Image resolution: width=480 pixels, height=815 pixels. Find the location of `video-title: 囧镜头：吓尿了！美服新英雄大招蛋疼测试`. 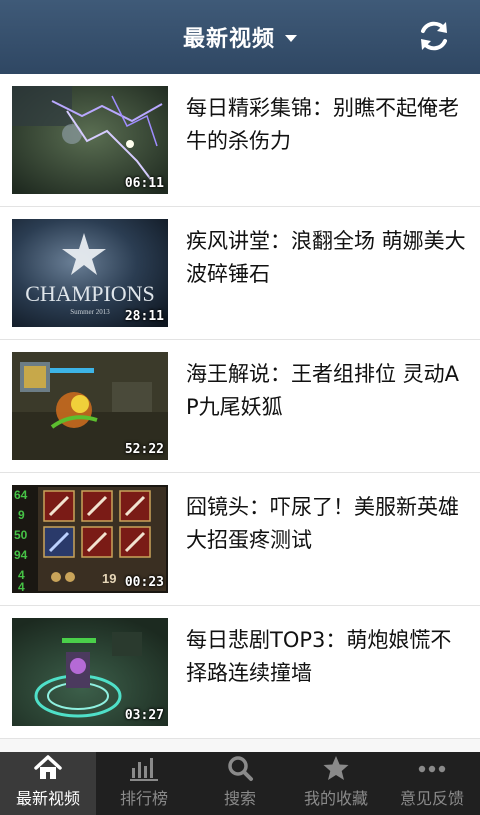

video-title: 囧镜头：吓尿了！美服新英雄大招蛋疼测试 is located at coordinates (322, 523).